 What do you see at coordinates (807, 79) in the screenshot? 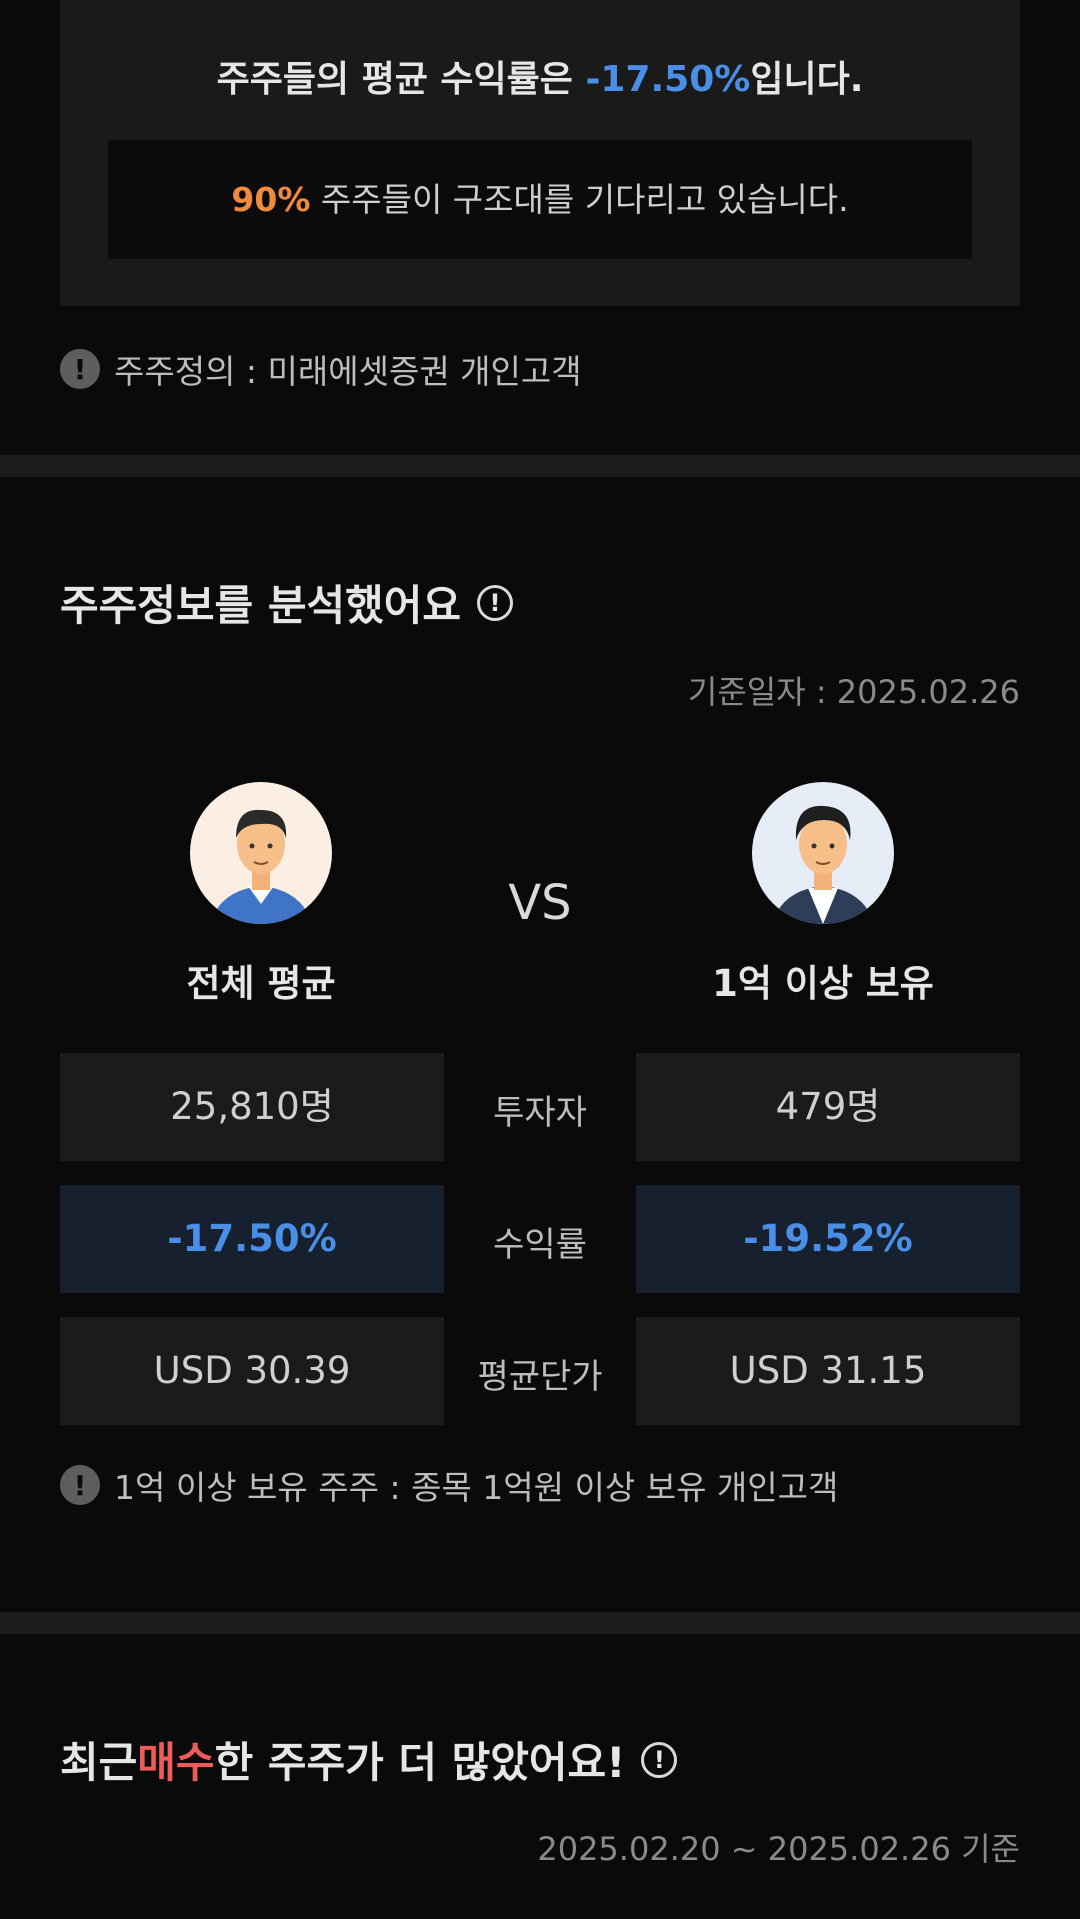
I see `headline-suffix: 입니다.` at bounding box center [807, 79].